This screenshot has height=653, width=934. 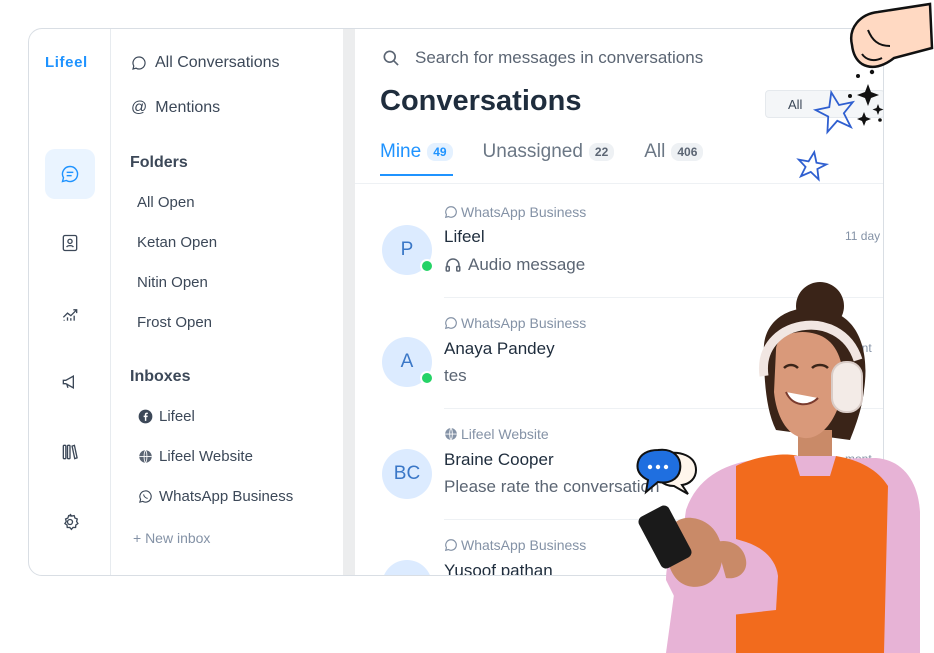 I want to click on facebook-icon, so click(x=145, y=417).